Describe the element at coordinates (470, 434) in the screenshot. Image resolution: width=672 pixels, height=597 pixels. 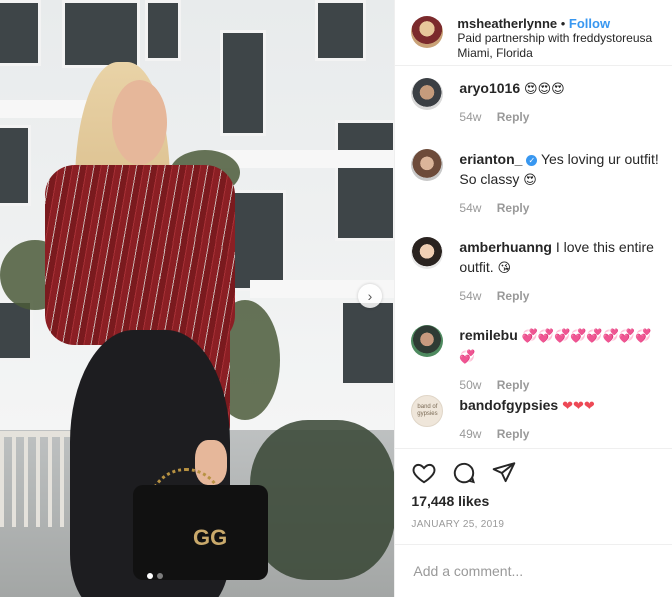
I see `comment-age: 49w` at that location.